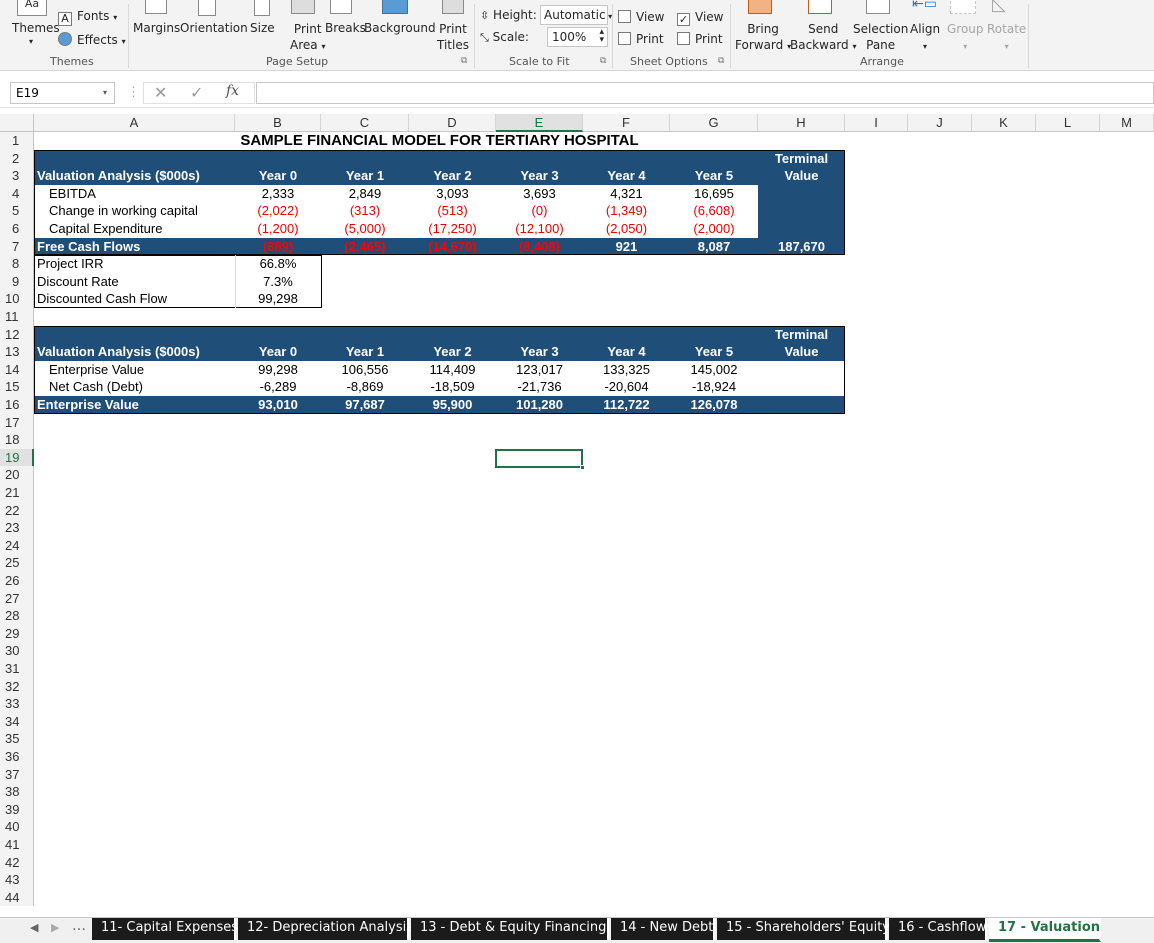 This screenshot has height=943, width=1154. What do you see at coordinates (700, 39) in the screenshot?
I see `print-headings-checkbox: Print` at bounding box center [700, 39].